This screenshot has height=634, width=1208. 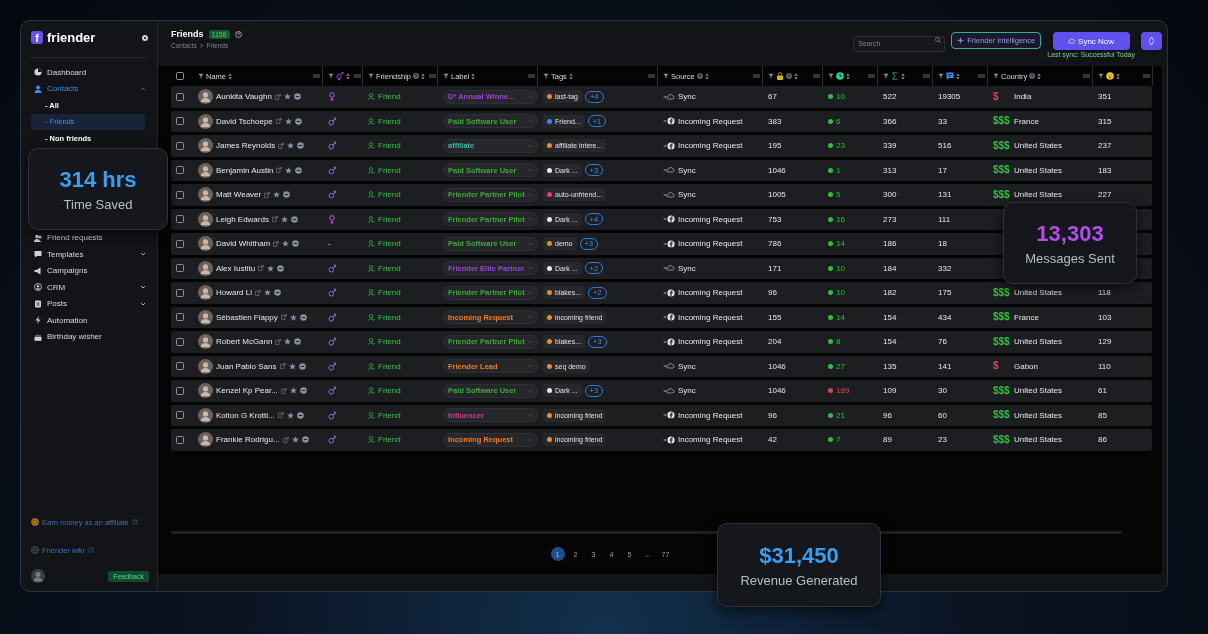 I want to click on incoming-source-icon, so click(x=669, y=317).